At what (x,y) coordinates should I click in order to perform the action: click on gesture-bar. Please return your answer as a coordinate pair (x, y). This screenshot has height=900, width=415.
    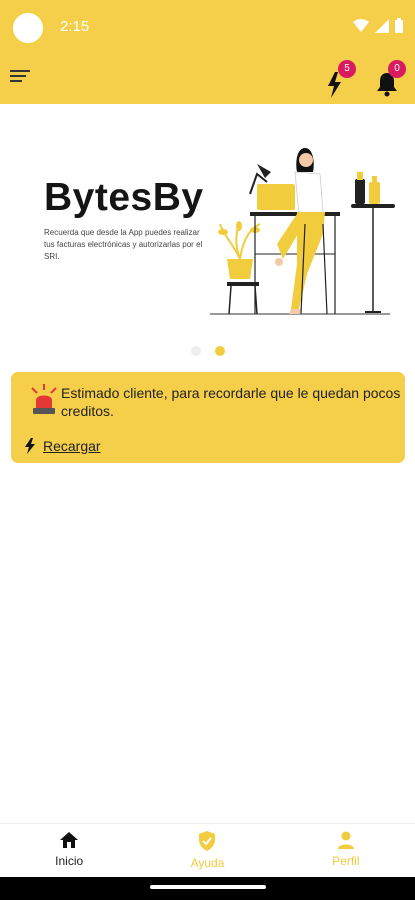
    Looking at the image, I should click on (207, 888).